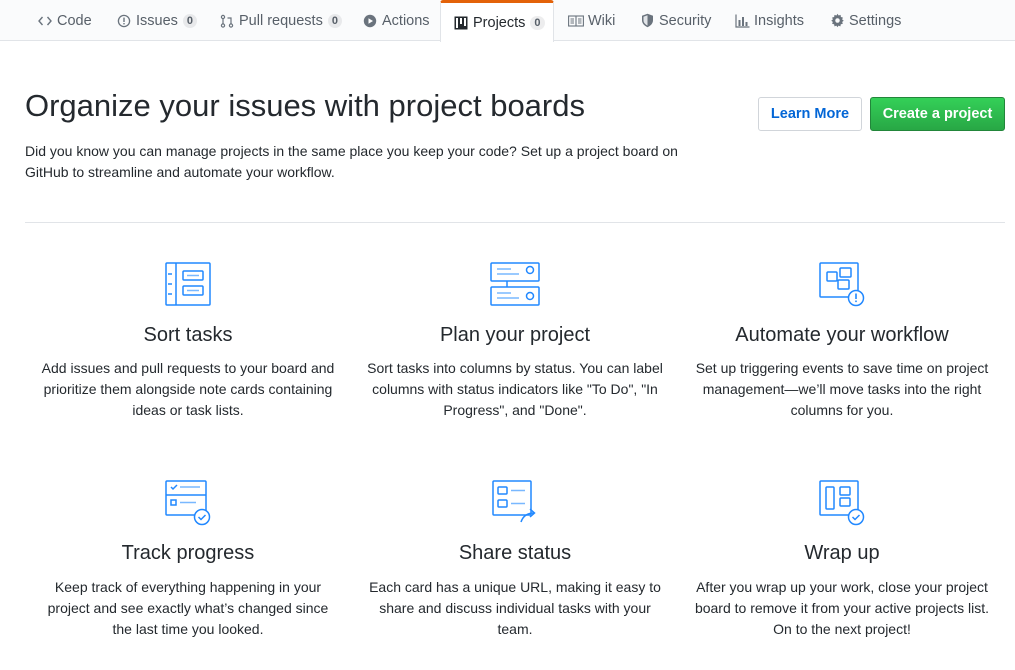  Describe the element at coordinates (842, 284) in the screenshot. I see `automate-workflow-icon` at that location.